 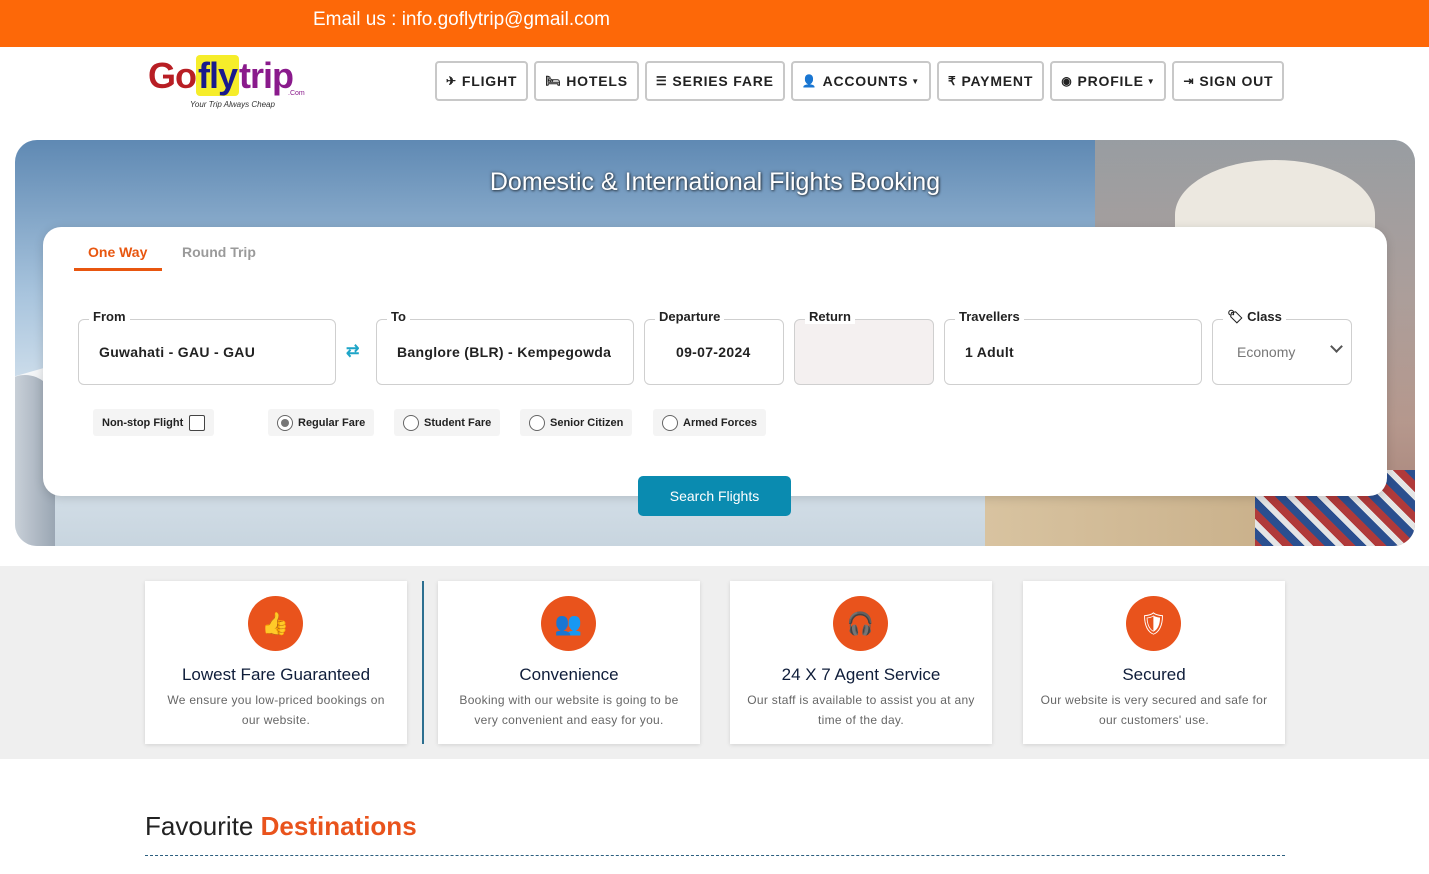 What do you see at coordinates (670, 422) in the screenshot?
I see `radio-armed-forces` at bounding box center [670, 422].